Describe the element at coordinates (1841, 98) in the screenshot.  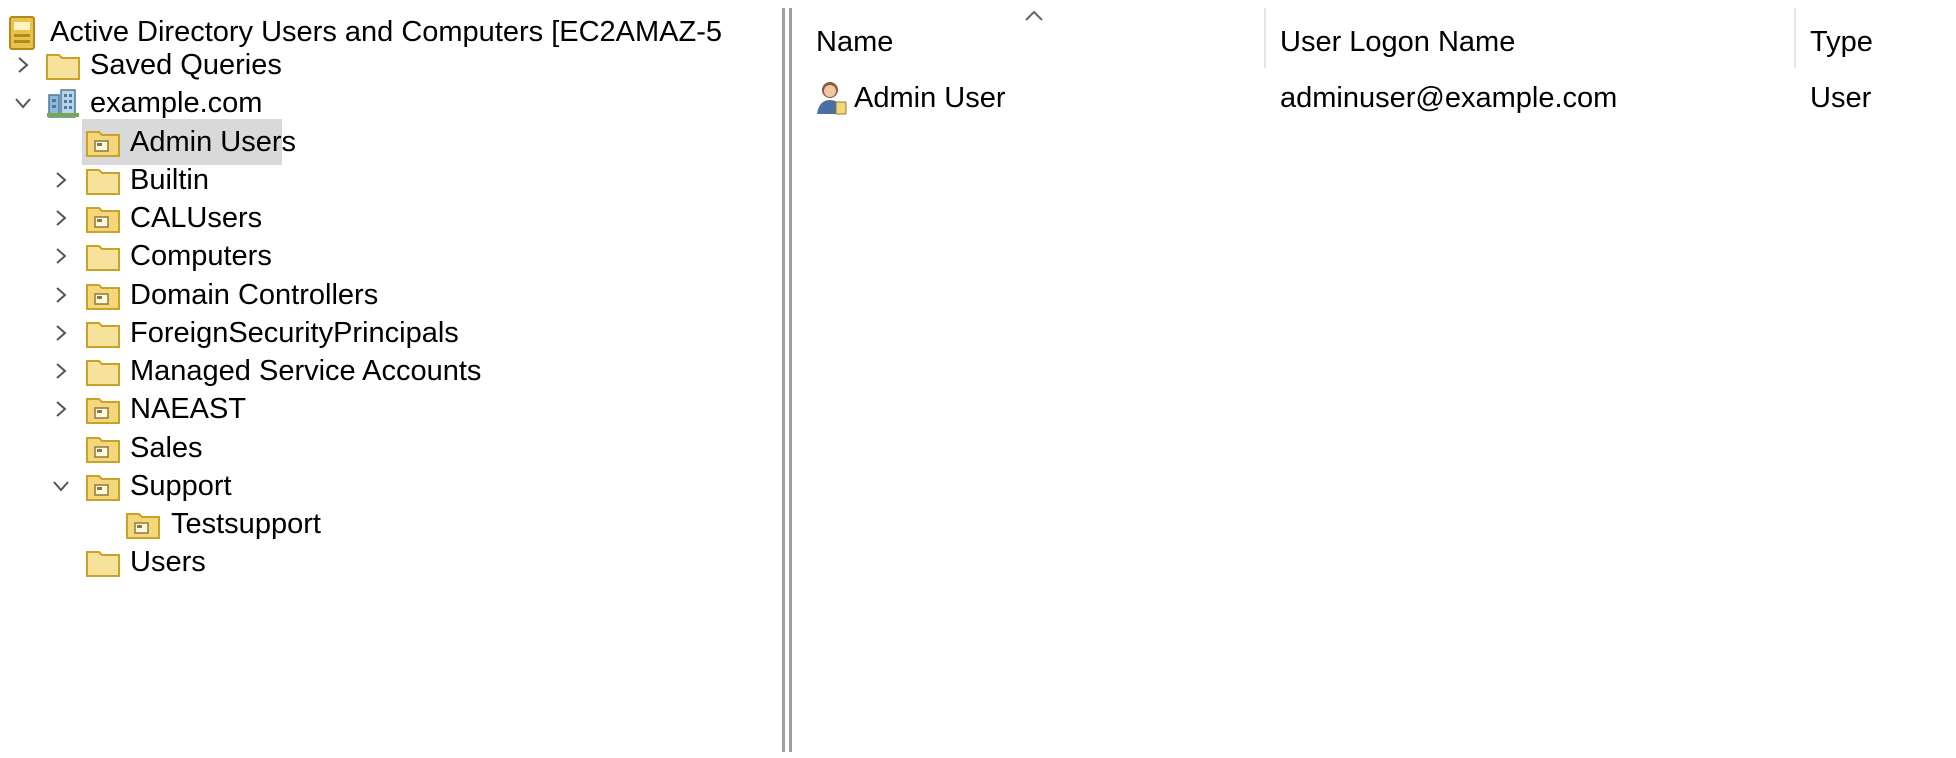
I see `cell-type: User` at that location.